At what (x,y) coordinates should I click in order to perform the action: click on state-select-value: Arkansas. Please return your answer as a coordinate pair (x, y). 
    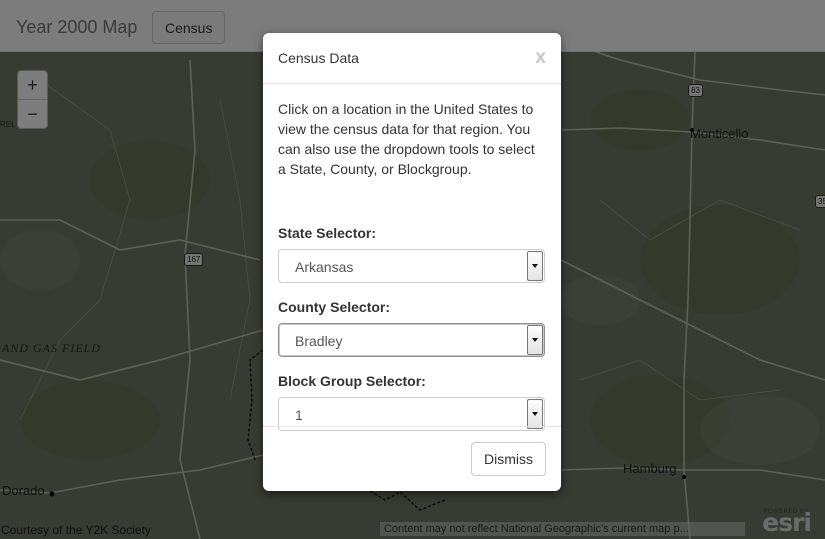
    Looking at the image, I should click on (324, 267).